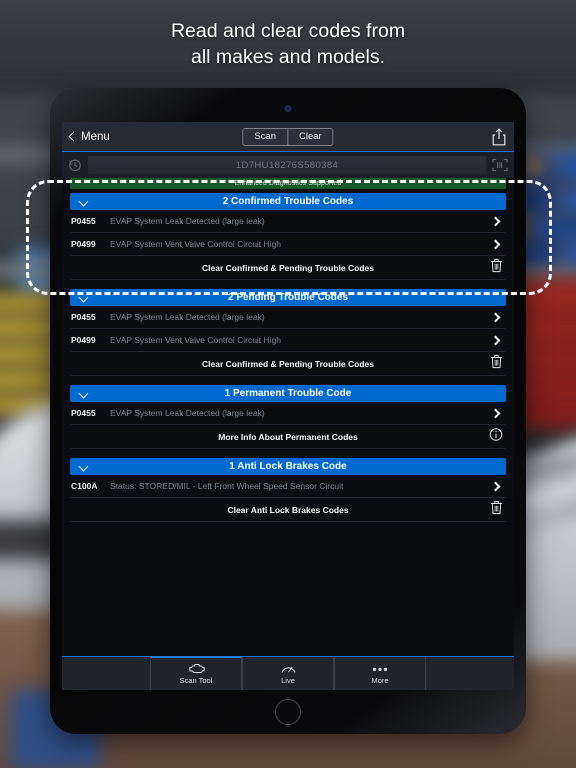 The height and width of the screenshot is (768, 576). What do you see at coordinates (380, 673) in the screenshot?
I see `tab-more: More` at bounding box center [380, 673].